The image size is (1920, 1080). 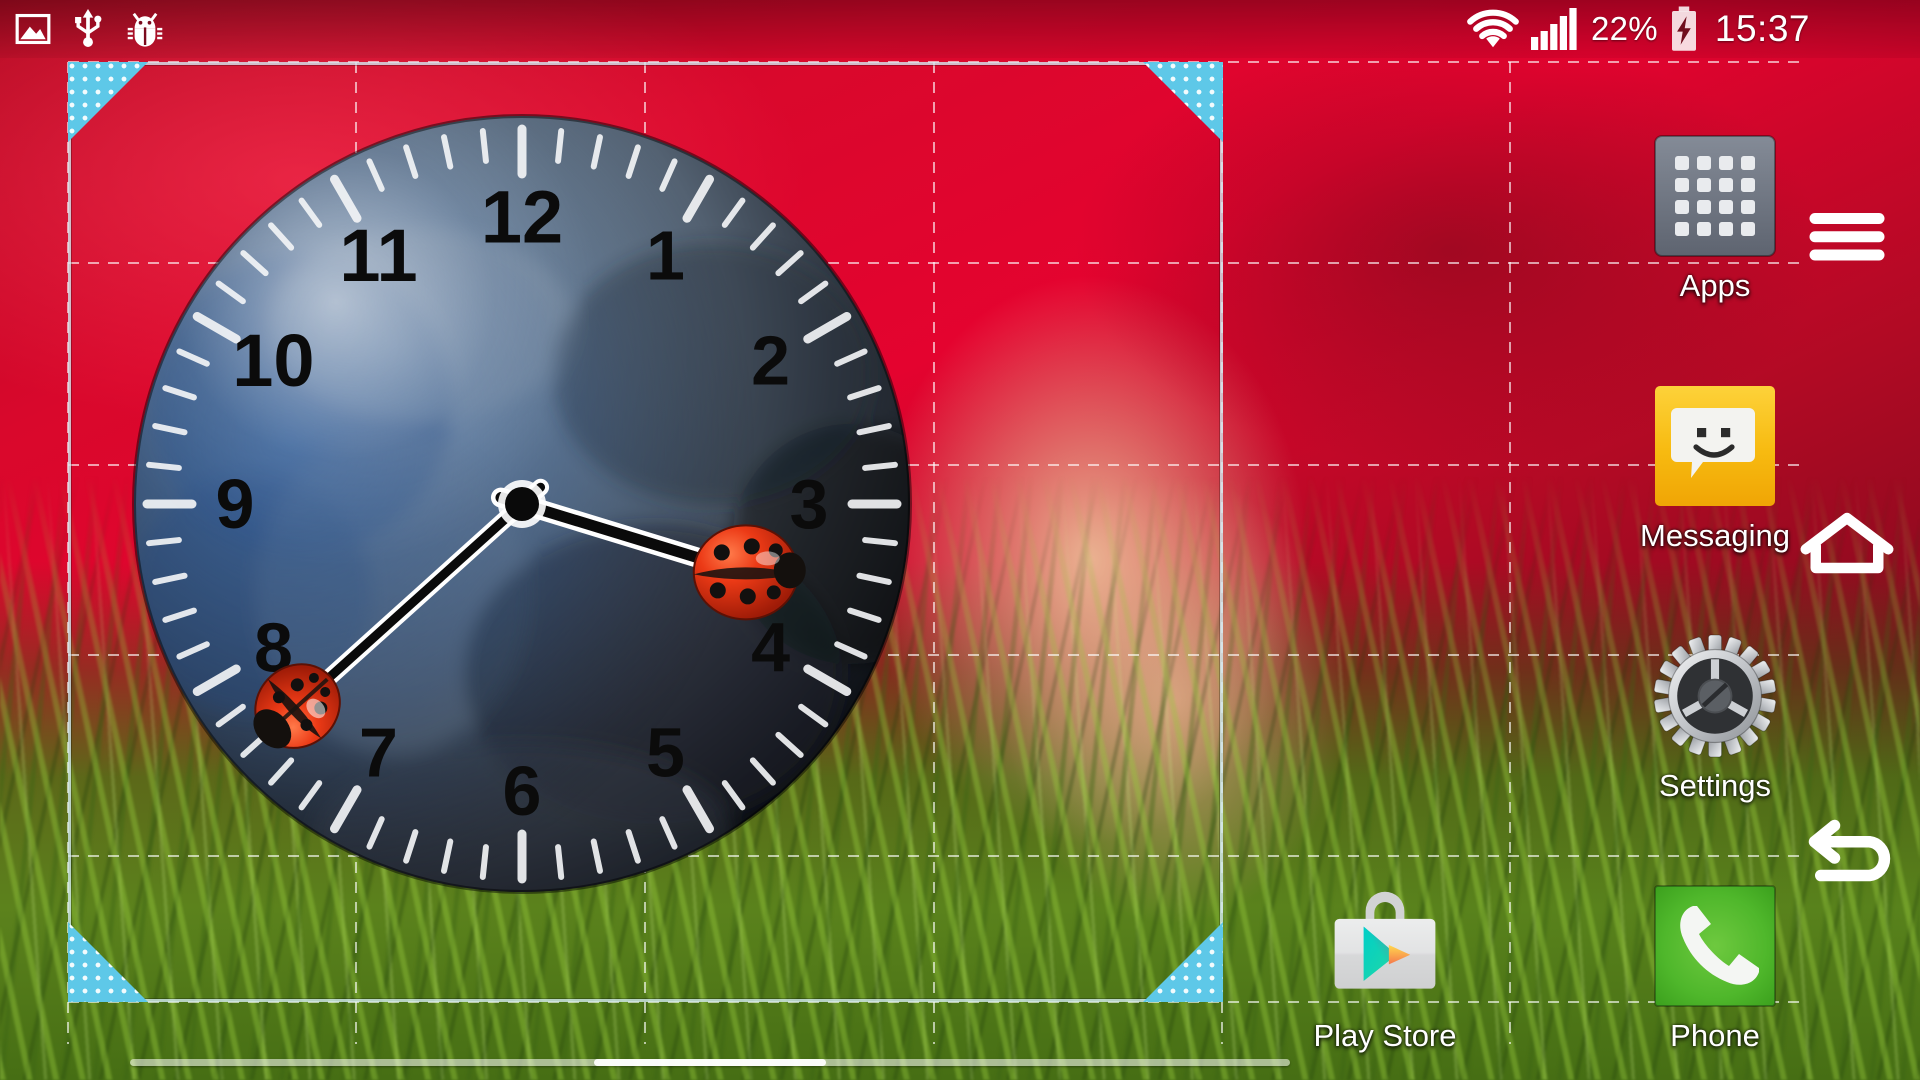 I want to click on home-icon, so click(x=1847, y=543).